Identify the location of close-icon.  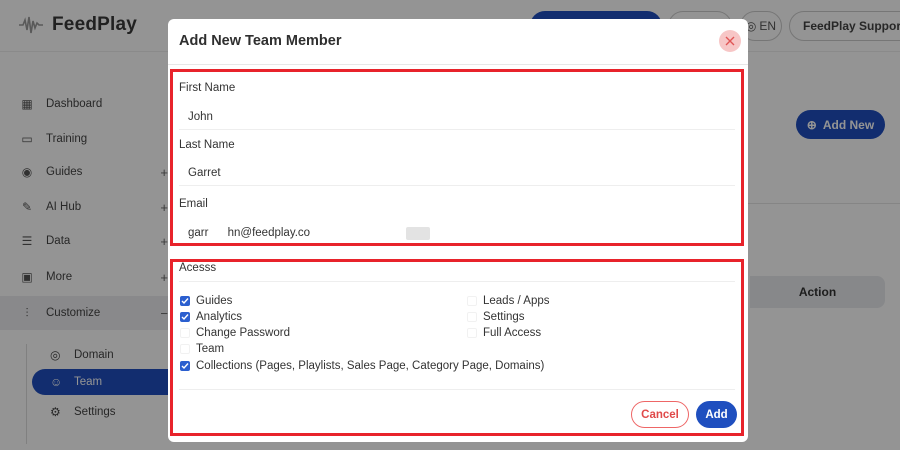
(730, 41).